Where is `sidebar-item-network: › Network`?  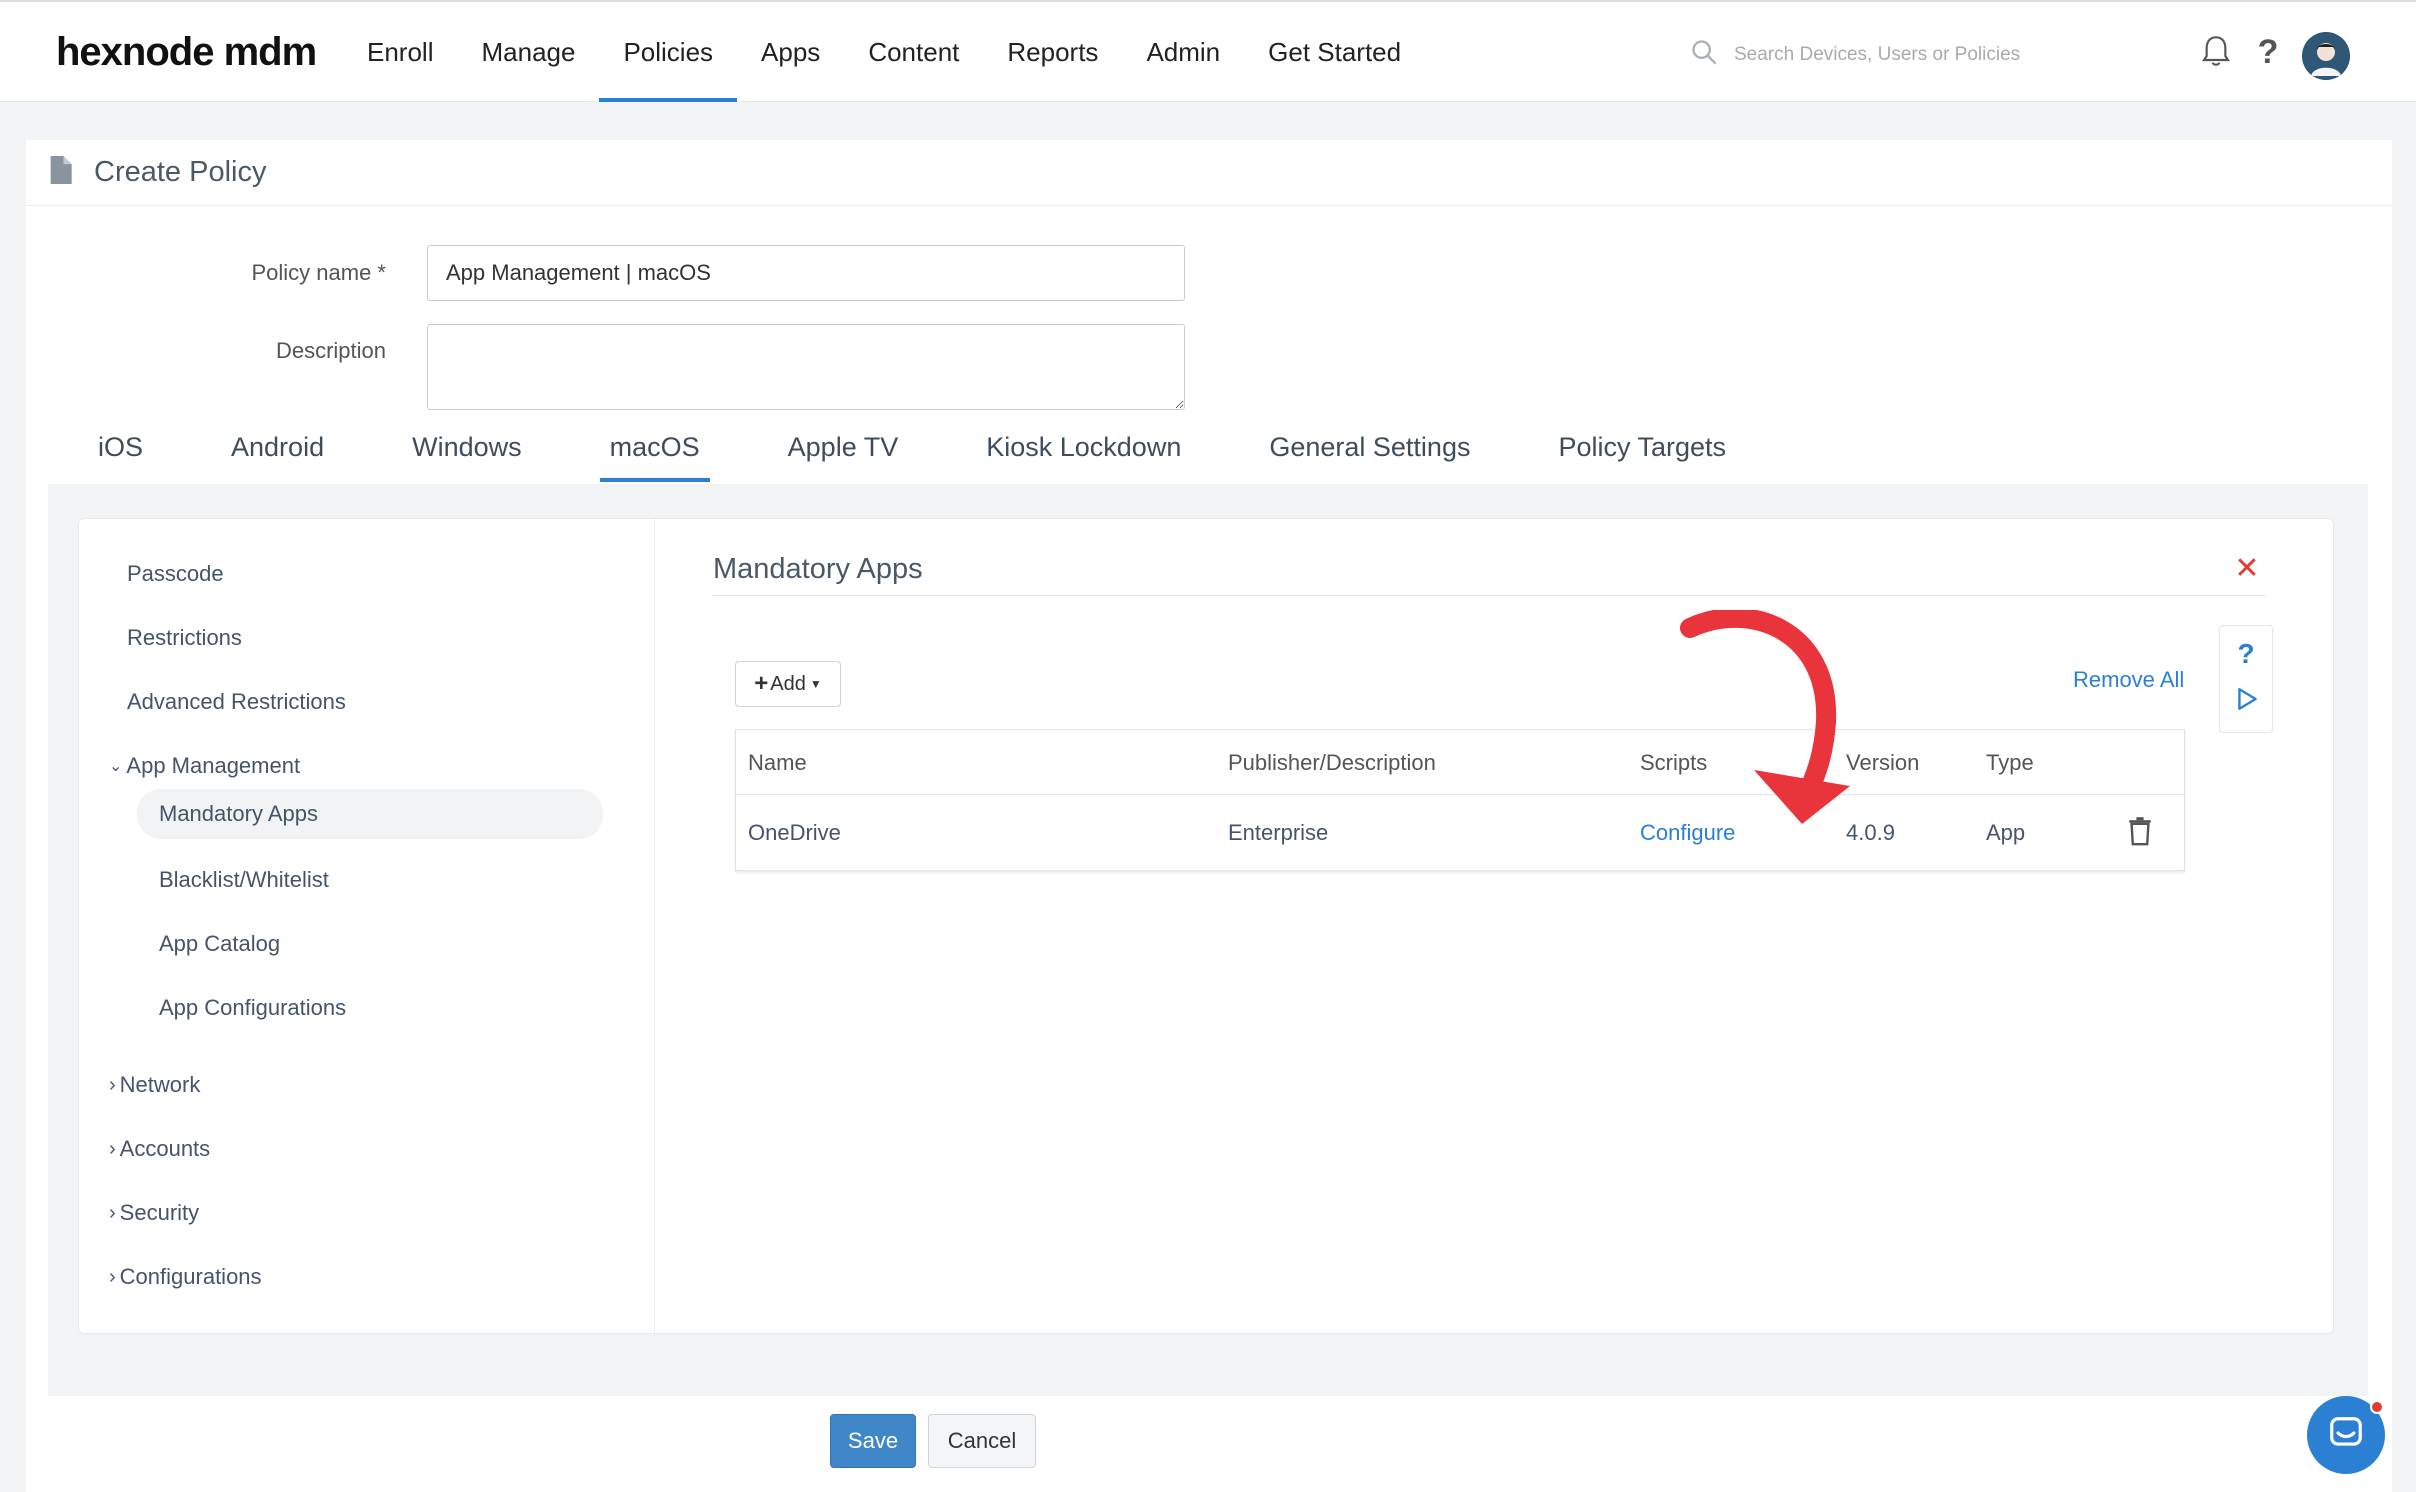
sidebar-item-network: › Network is located at coordinates (154, 1085).